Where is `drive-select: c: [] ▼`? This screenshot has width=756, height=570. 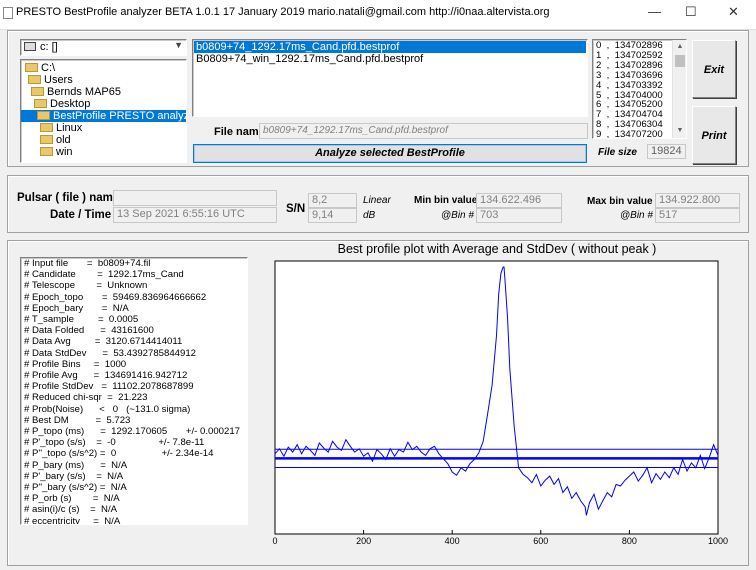 drive-select: c: [] ▼ is located at coordinates (103, 47).